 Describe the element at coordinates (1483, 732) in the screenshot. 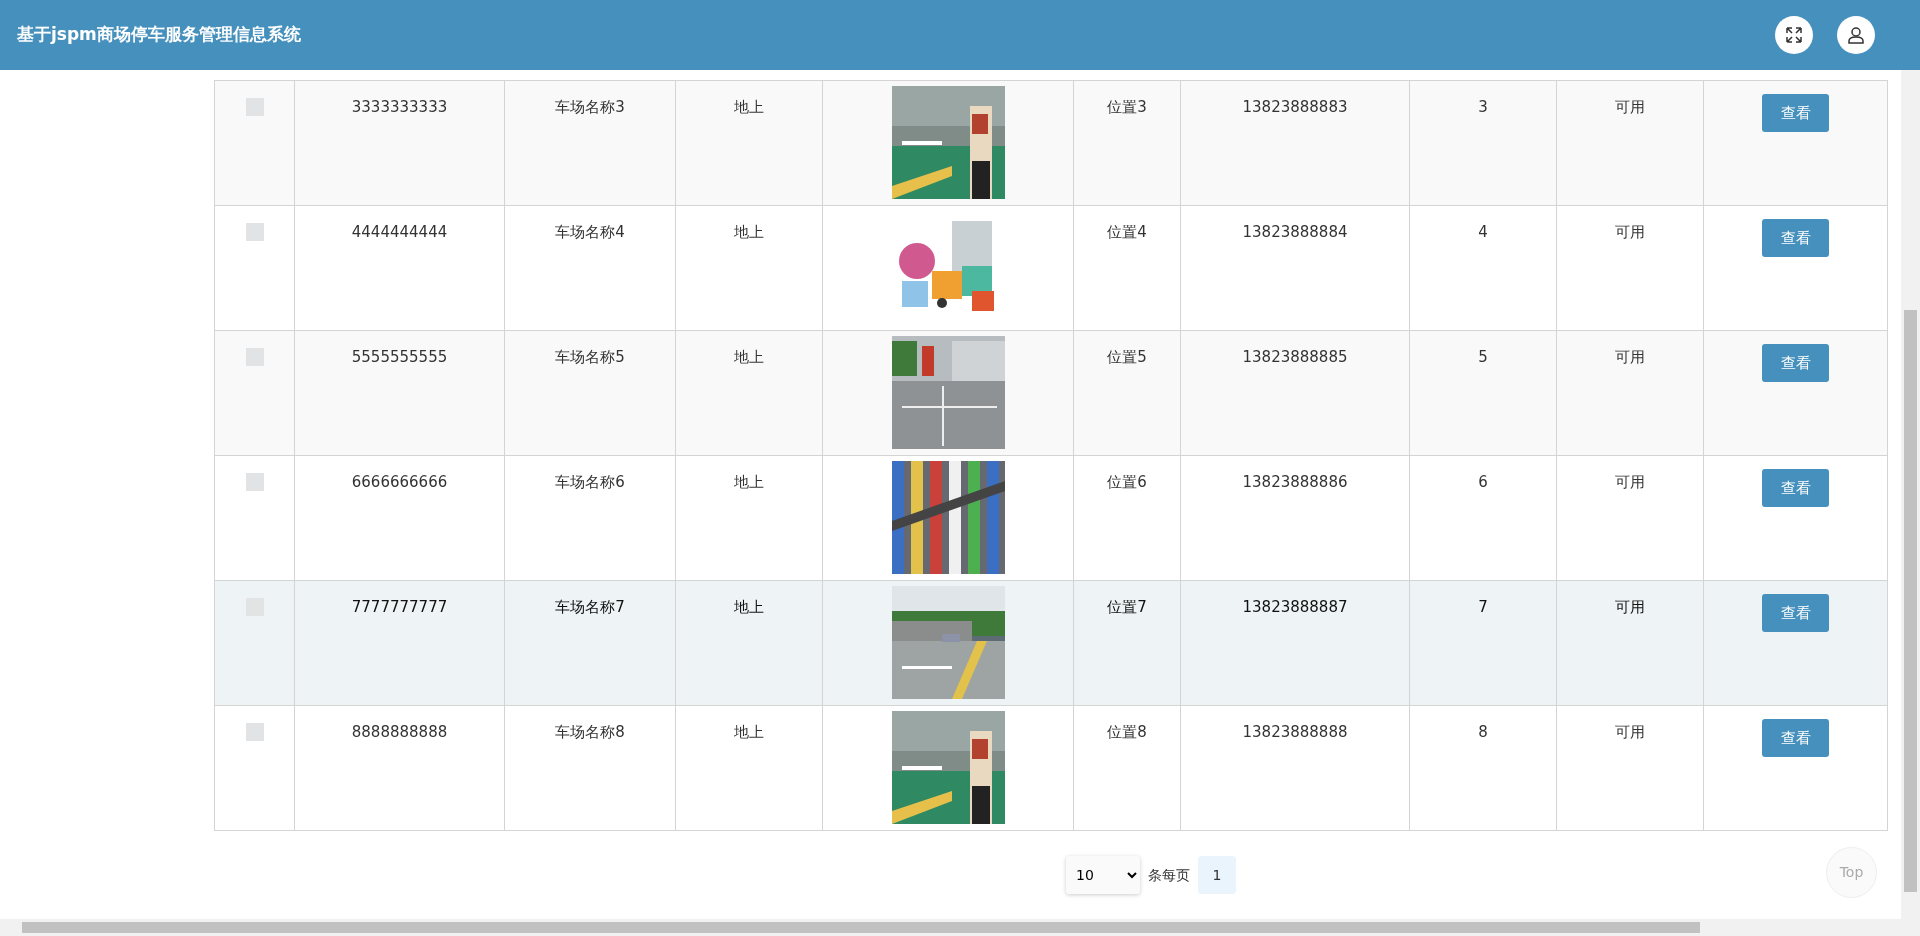

I see `table-cell: 8` at that location.